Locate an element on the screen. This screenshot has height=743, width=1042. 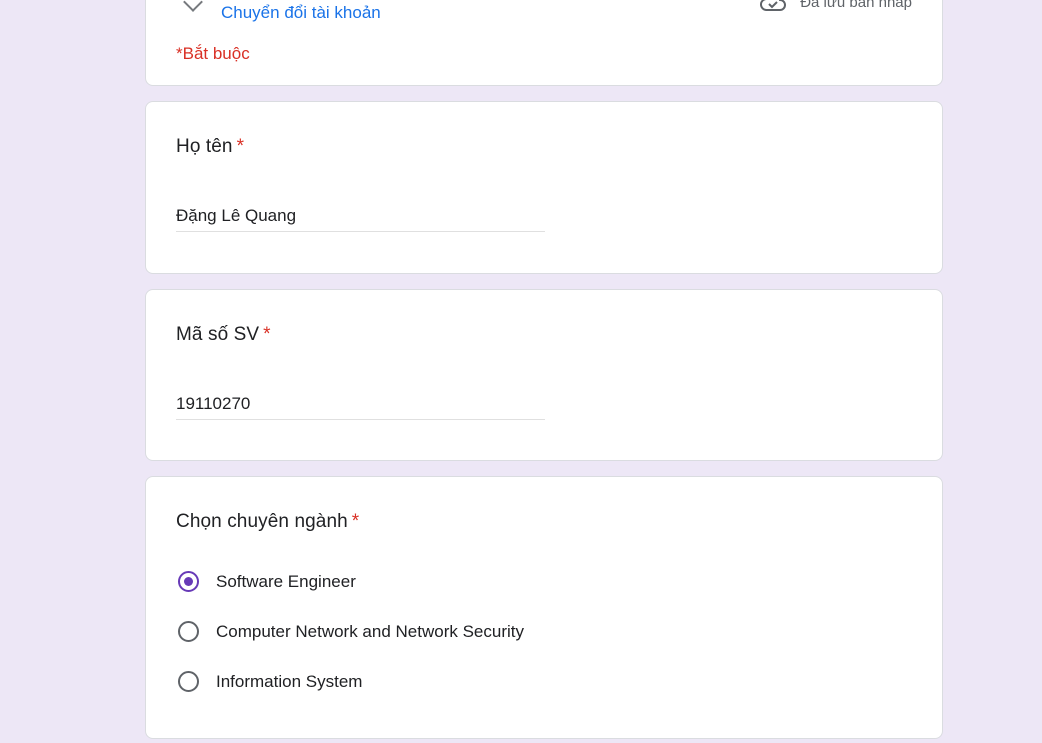
question-title-student-id: Mã số SV * is located at coordinates (223, 335).